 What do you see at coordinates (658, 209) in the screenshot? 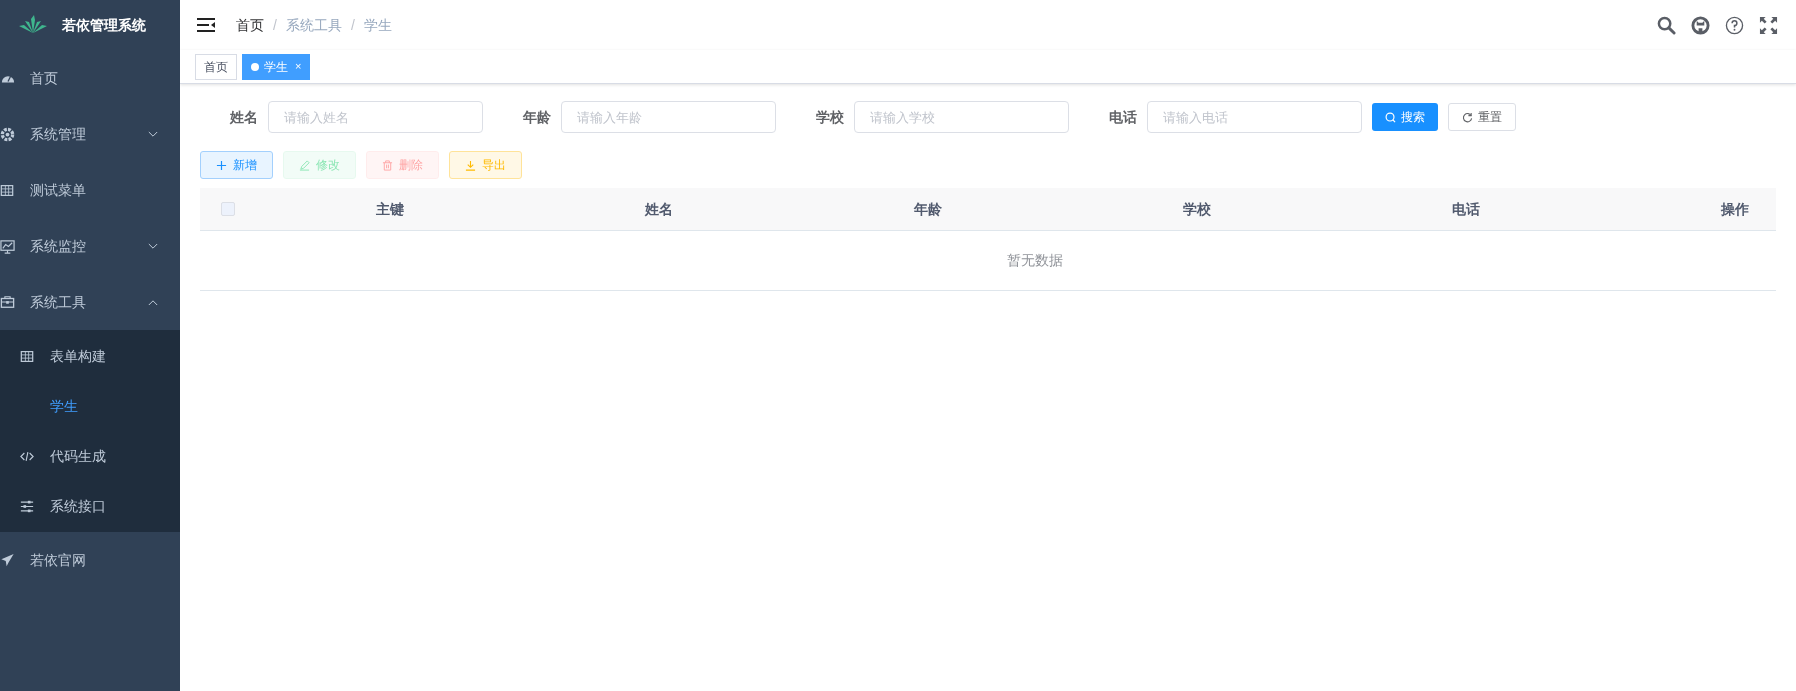
I see `column-header: 姓名` at bounding box center [658, 209].